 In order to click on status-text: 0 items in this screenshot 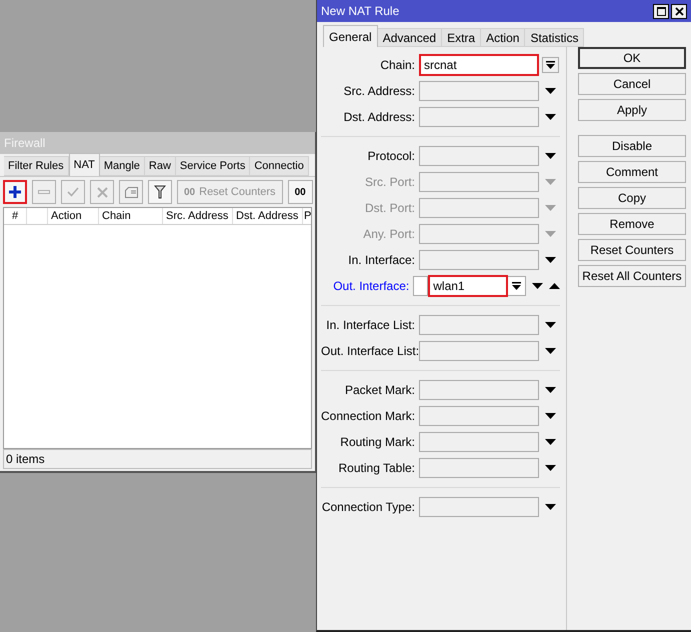, I will do `click(25, 459)`.